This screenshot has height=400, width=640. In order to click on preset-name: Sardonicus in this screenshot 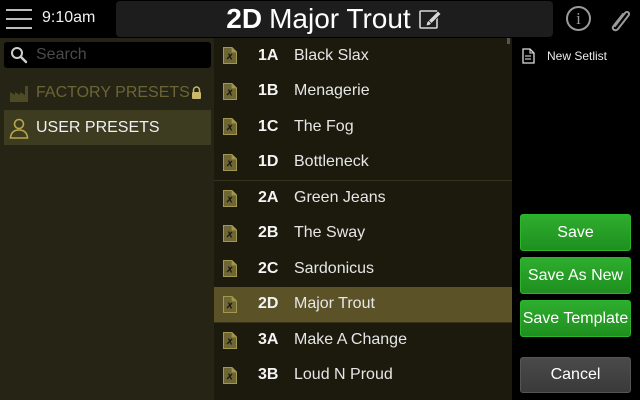, I will do `click(334, 268)`.